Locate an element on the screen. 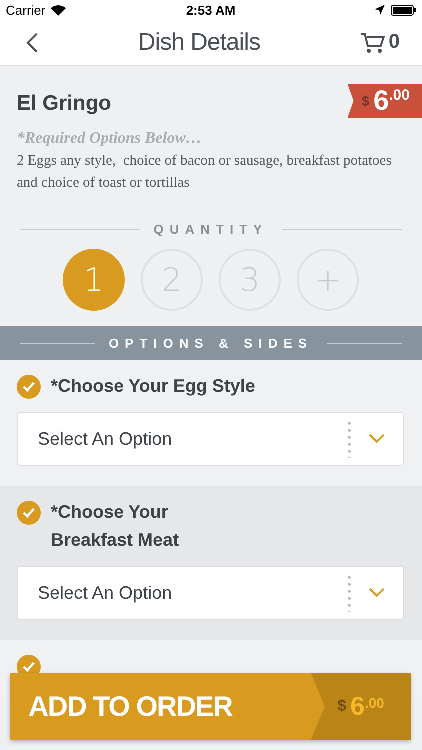 The height and width of the screenshot is (750, 422). dish-description: 2 Eggs any style, choice of bacon or sausage, breakfast potatoes and choice of toast or tortillas is located at coordinates (204, 172).